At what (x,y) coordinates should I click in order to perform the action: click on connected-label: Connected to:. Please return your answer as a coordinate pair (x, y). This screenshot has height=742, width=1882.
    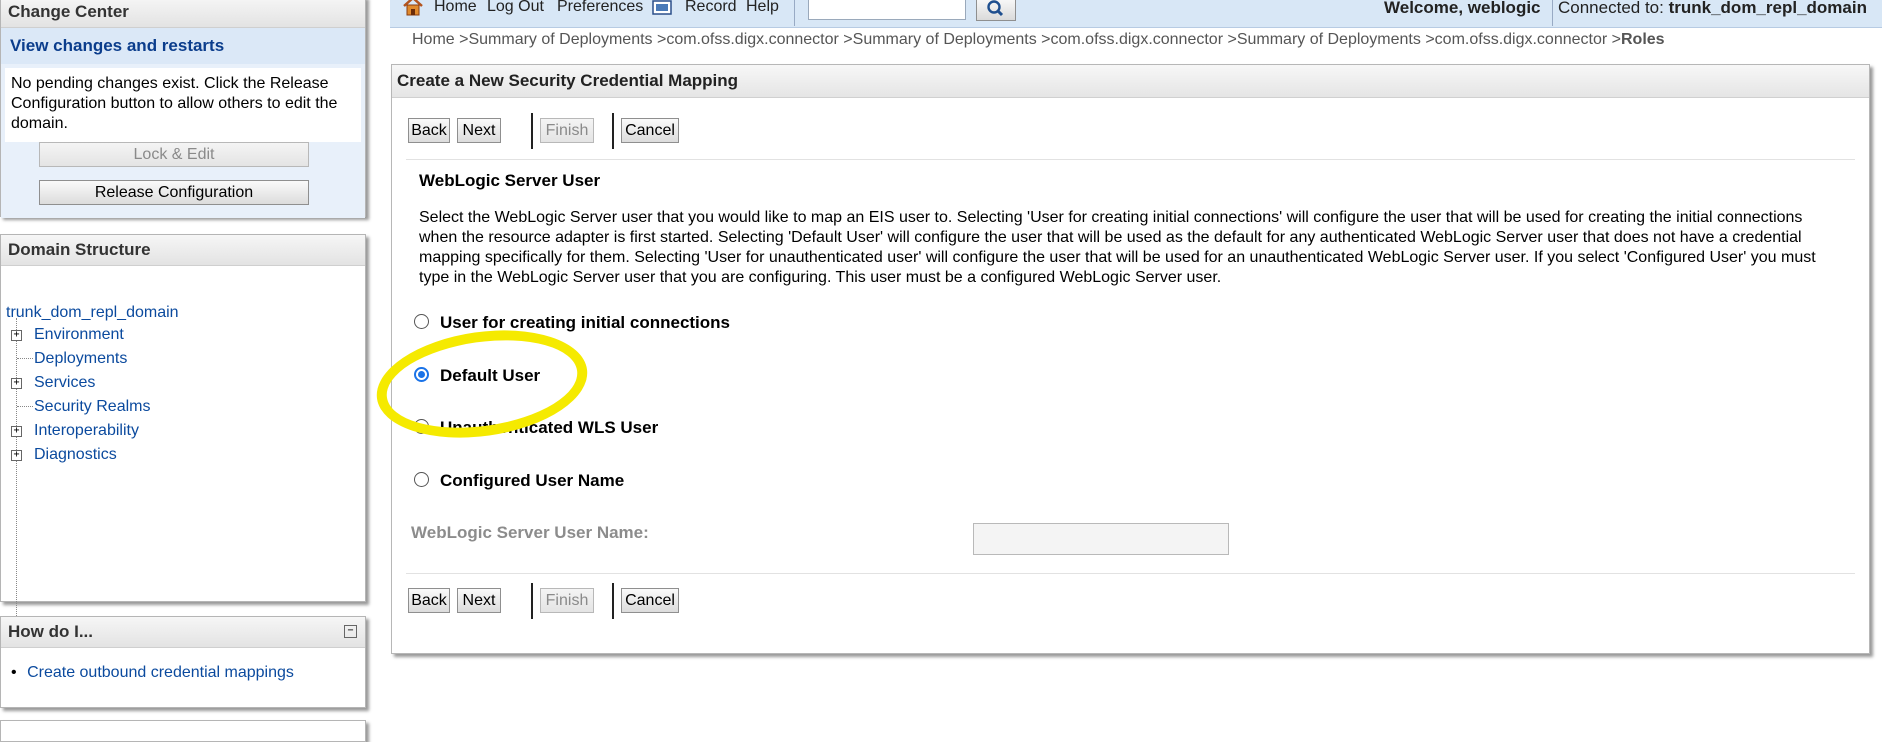
    Looking at the image, I should click on (1611, 8).